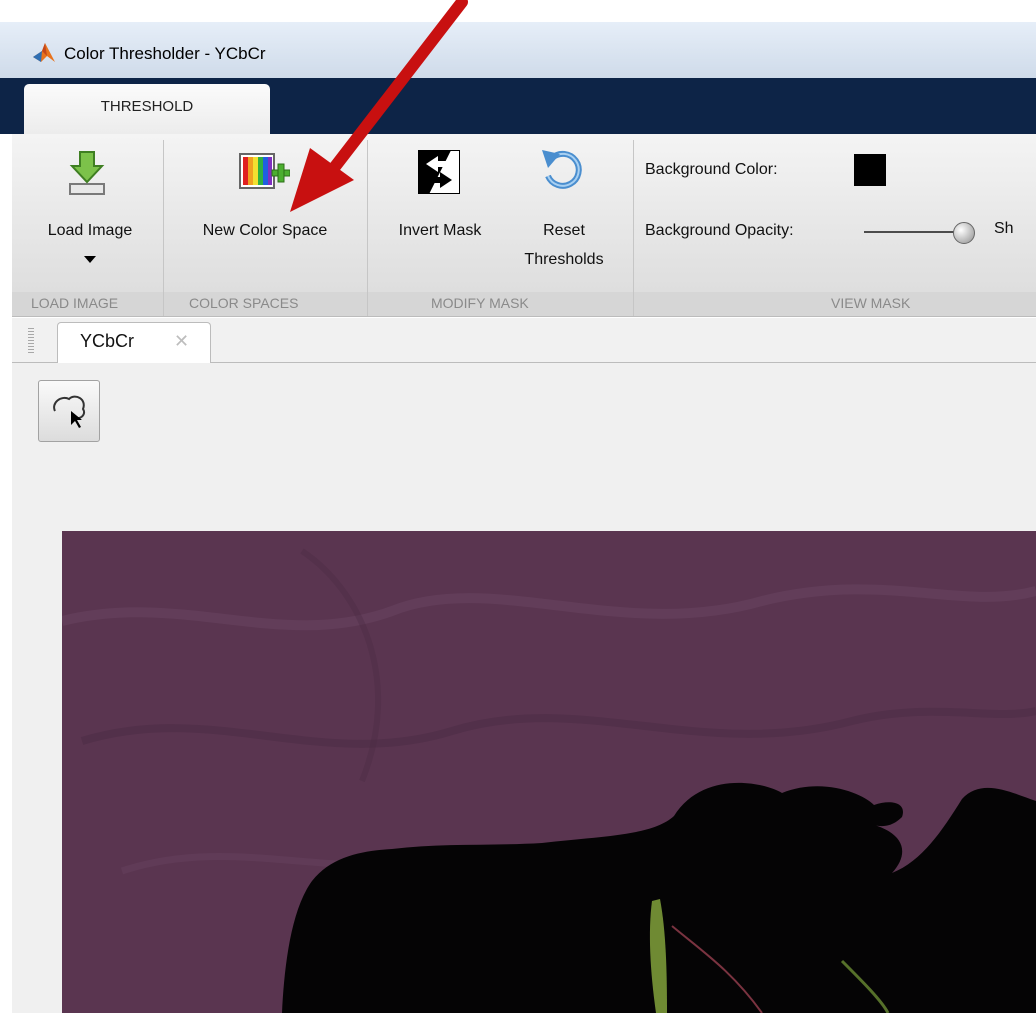  Describe the element at coordinates (107, 341) in the screenshot. I see `document-tab-label: YCbCr` at that location.